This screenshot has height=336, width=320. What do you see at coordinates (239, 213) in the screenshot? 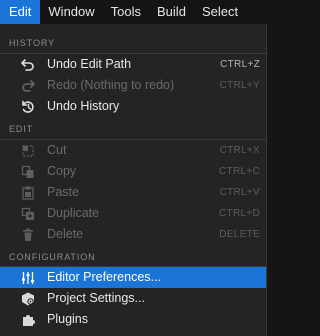
I see `shortcut-text: CTRL+D` at bounding box center [239, 213].